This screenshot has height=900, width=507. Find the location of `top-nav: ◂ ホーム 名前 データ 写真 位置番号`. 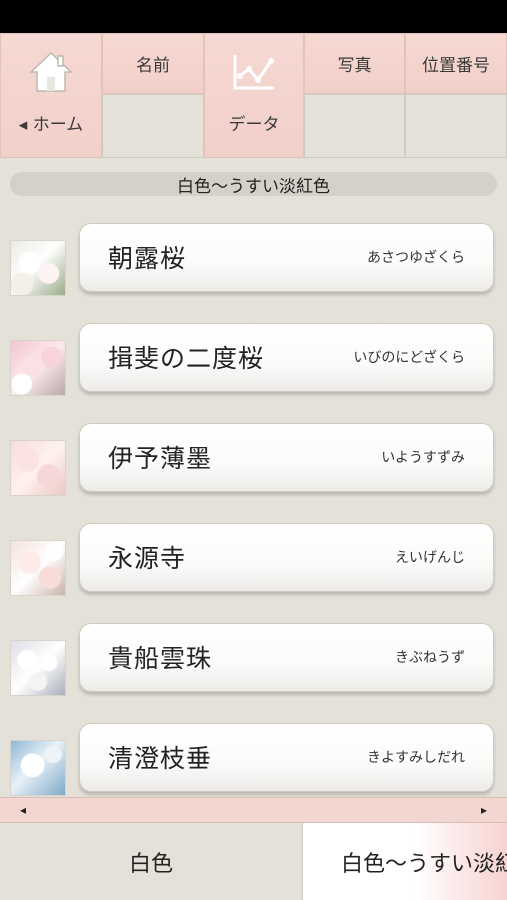

top-nav: ◂ ホーム 名前 データ 写真 位置番号 is located at coordinates (253, 95).